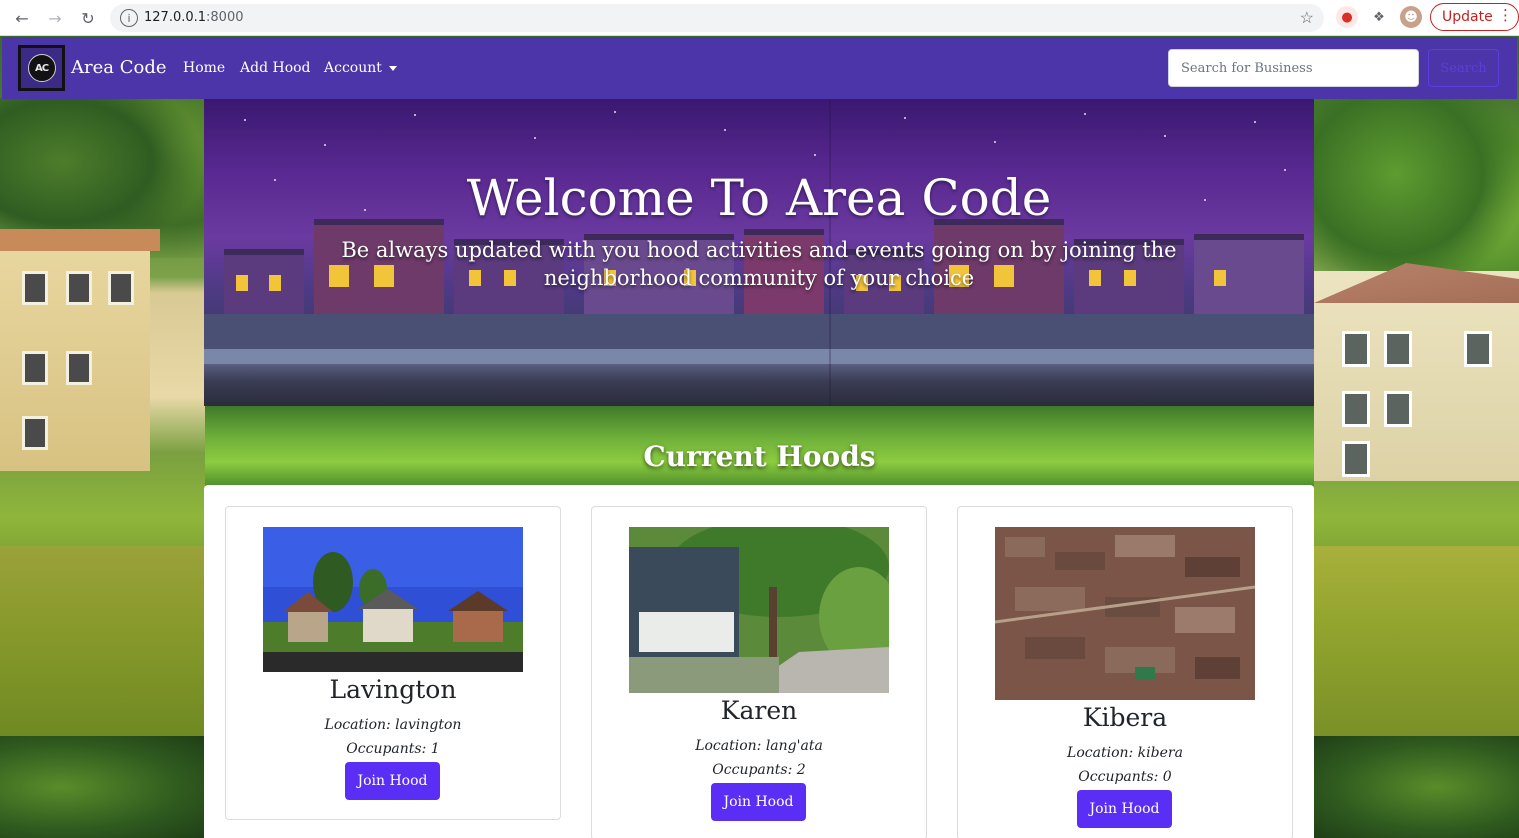 The height and width of the screenshot is (838, 1519). What do you see at coordinates (55, 18) in the screenshot?
I see `forward-arrow-icon: →` at bounding box center [55, 18].